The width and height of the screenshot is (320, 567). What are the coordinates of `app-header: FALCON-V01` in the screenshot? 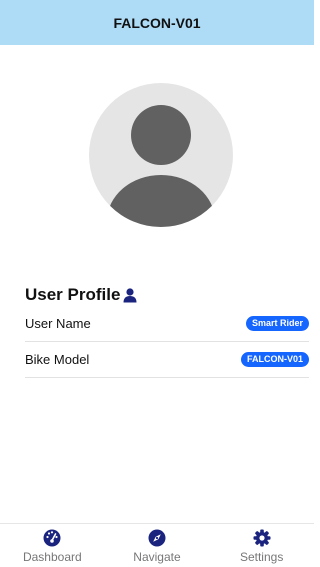 It's located at (157, 22).